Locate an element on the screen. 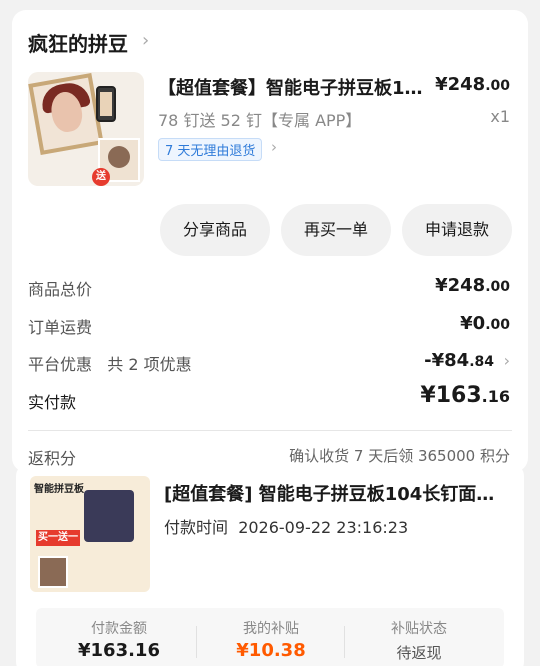 The height and width of the screenshot is (666, 540). shipping-value: ¥0.00 is located at coordinates (485, 323).